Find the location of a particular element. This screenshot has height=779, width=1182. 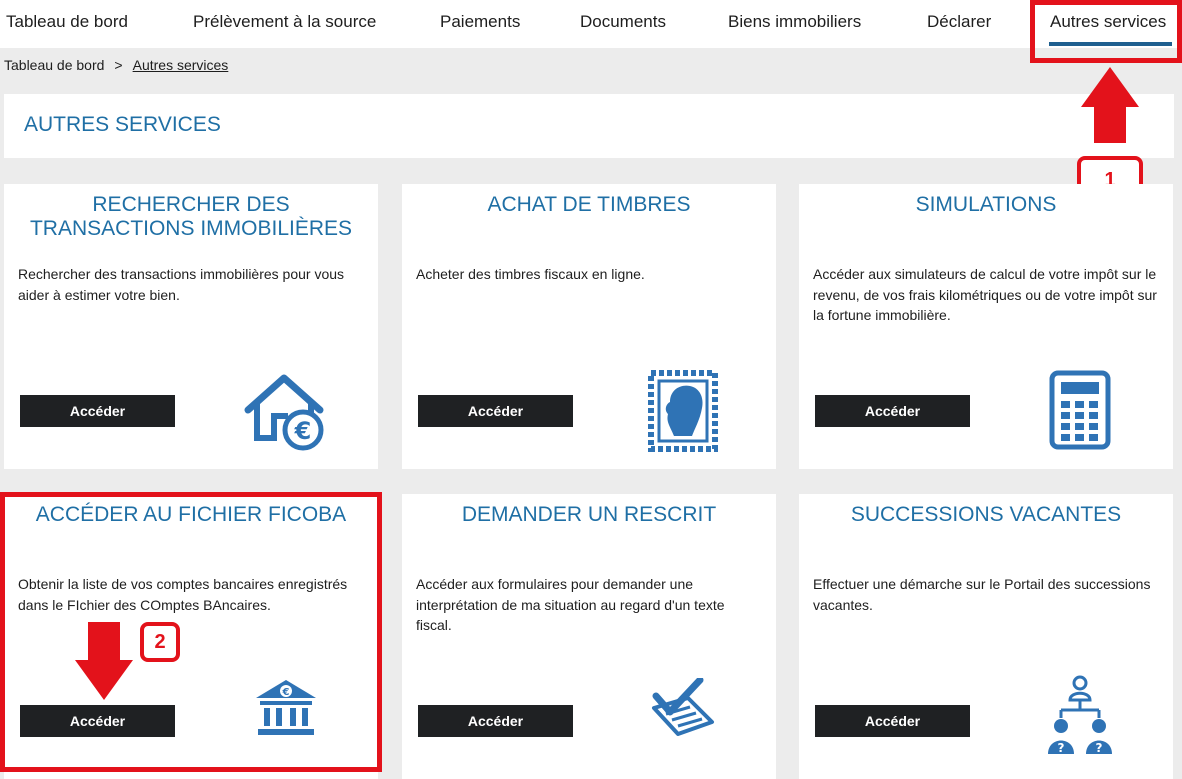

hierarchy-people-icon: ? ? is located at coordinates (1080, 715).